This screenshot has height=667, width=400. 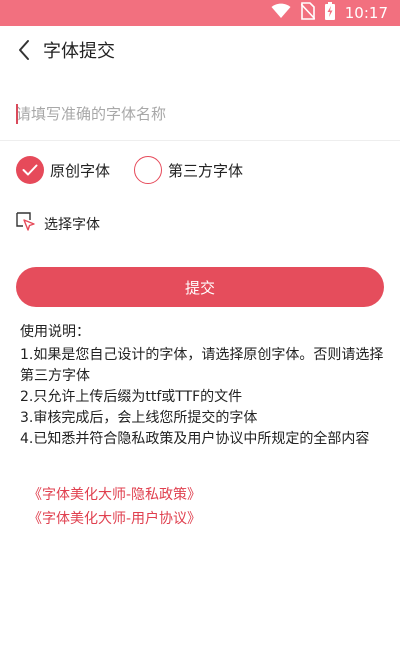 I want to click on usage-item: 4.已知悉并符合隐私政策及用户协议中所规定的全部内容, so click(x=195, y=439).